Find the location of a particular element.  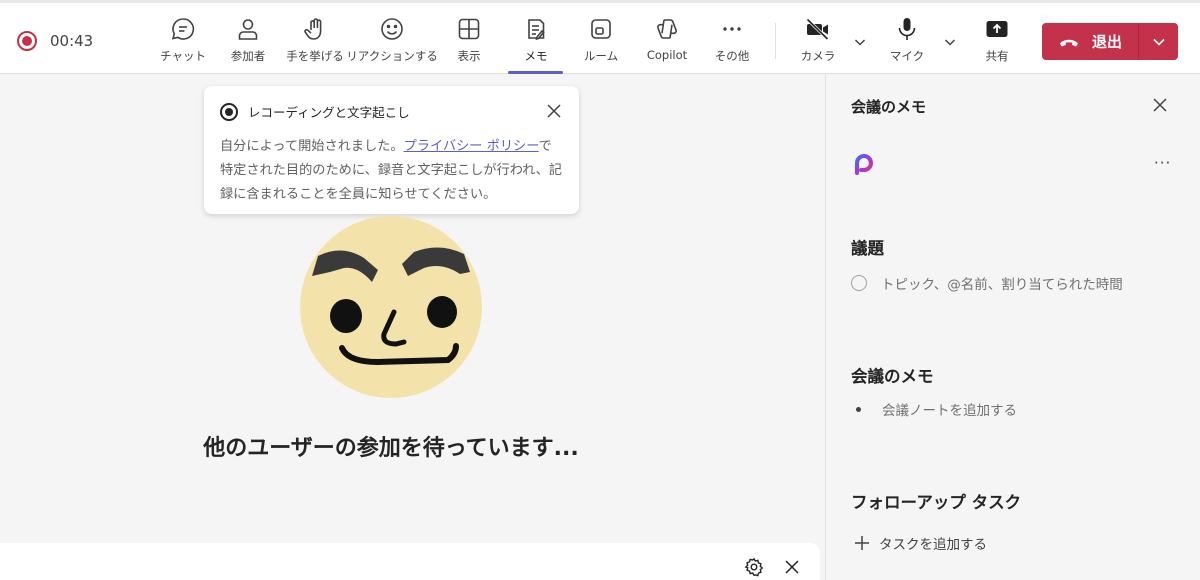

mic-label: マイク is located at coordinates (907, 56).